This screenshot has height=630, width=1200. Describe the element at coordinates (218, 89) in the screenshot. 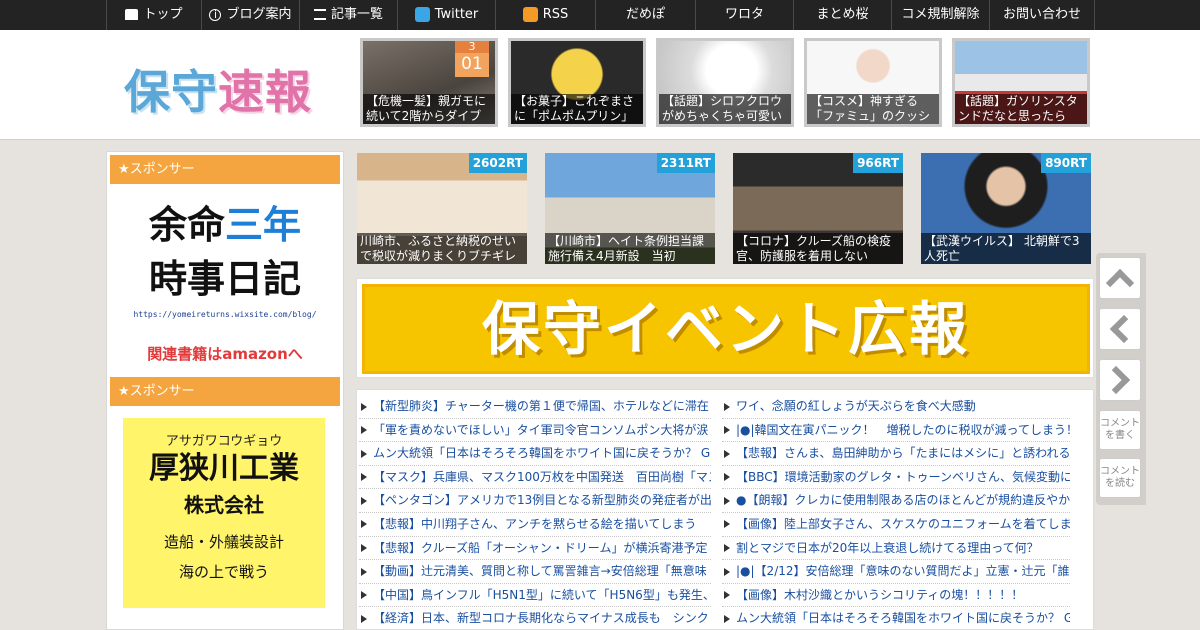

I see `site-logo: 保守速報` at that location.